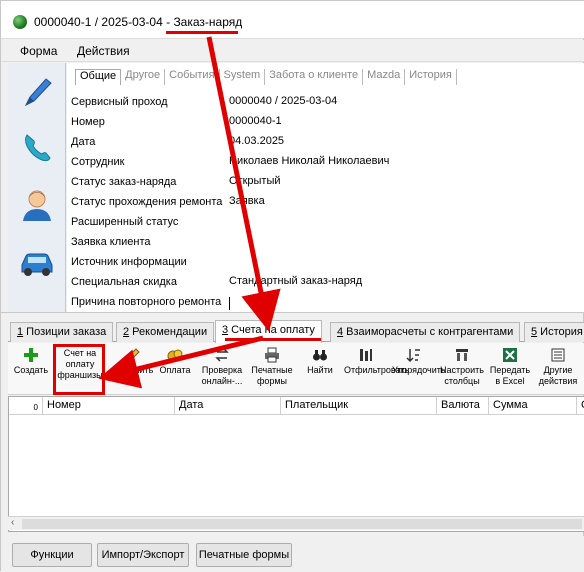 Image resolution: width=584 pixels, height=572 pixels. Describe the element at coordinates (125, 222) in the screenshot. I see `prop-label: Расширенный статус` at that location.